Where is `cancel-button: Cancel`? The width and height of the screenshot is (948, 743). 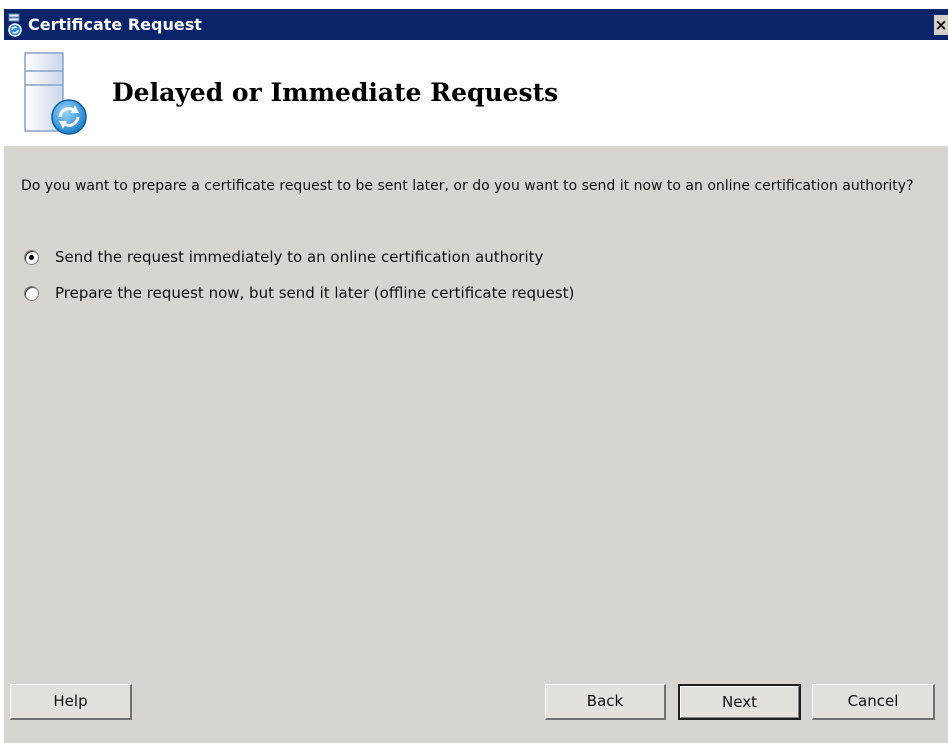
cancel-button: Cancel is located at coordinates (873, 702).